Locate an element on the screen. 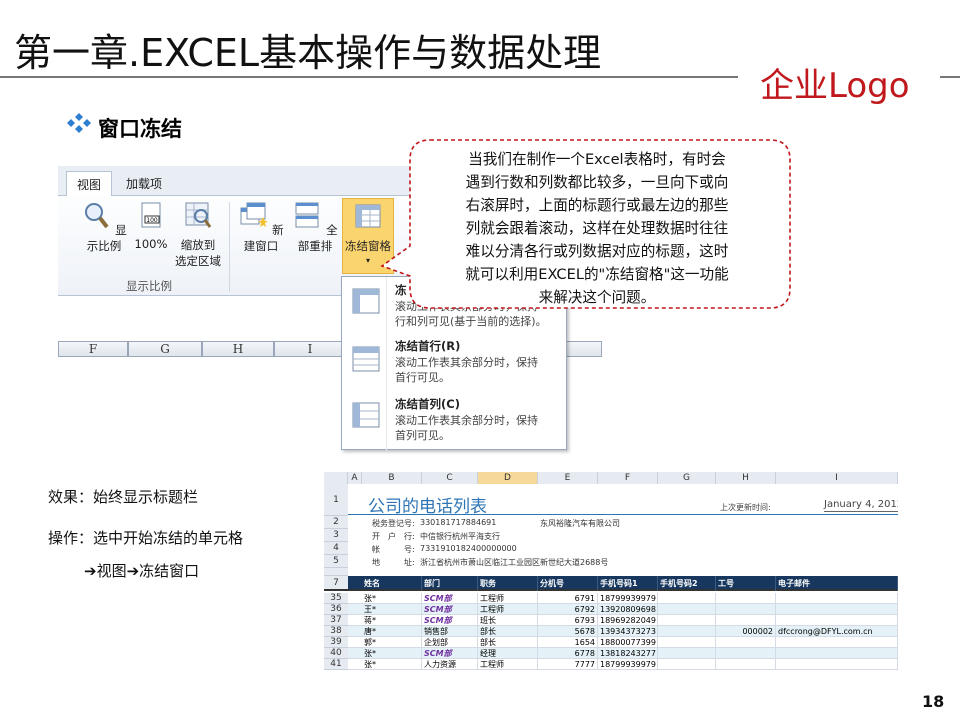  table-cell: 人力资源 is located at coordinates (450, 664).